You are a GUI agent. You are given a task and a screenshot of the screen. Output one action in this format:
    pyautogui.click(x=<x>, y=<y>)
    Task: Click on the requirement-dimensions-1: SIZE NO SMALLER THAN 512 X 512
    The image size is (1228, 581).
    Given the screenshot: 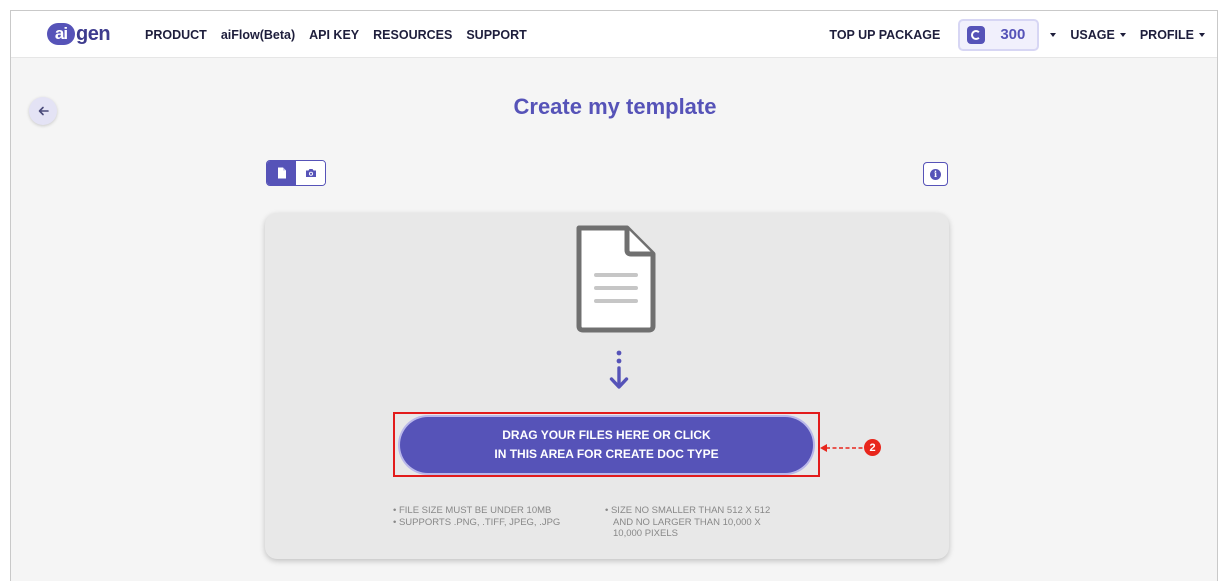 What is the action you would take?
    pyautogui.click(x=690, y=510)
    